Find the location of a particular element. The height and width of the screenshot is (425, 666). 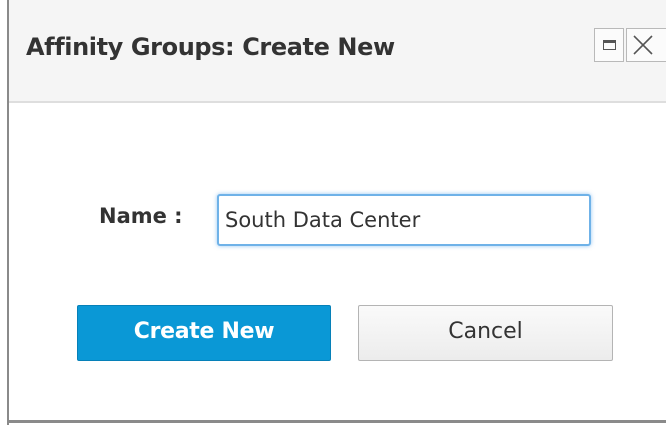

close-icon is located at coordinates (643, 45).